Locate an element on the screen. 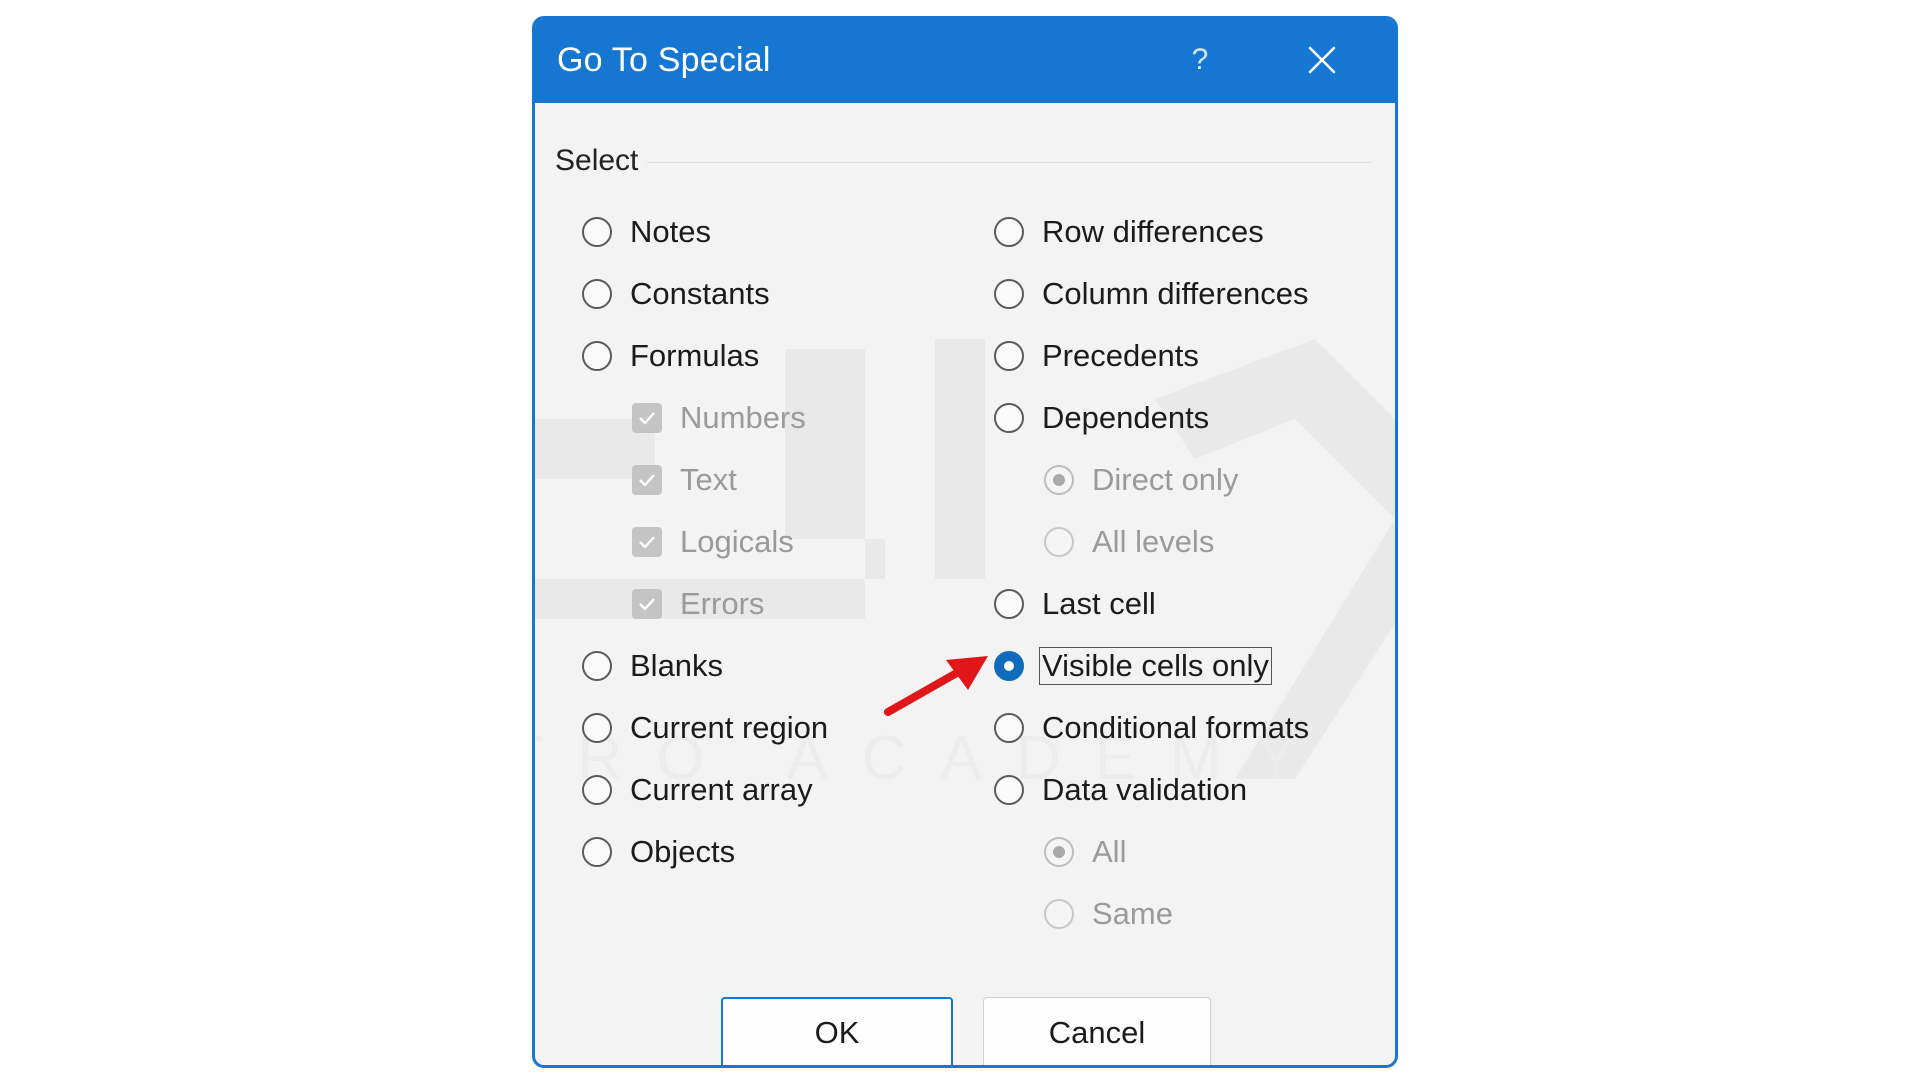 The image size is (1920, 1080). option-objects: Objects is located at coordinates (658, 852).